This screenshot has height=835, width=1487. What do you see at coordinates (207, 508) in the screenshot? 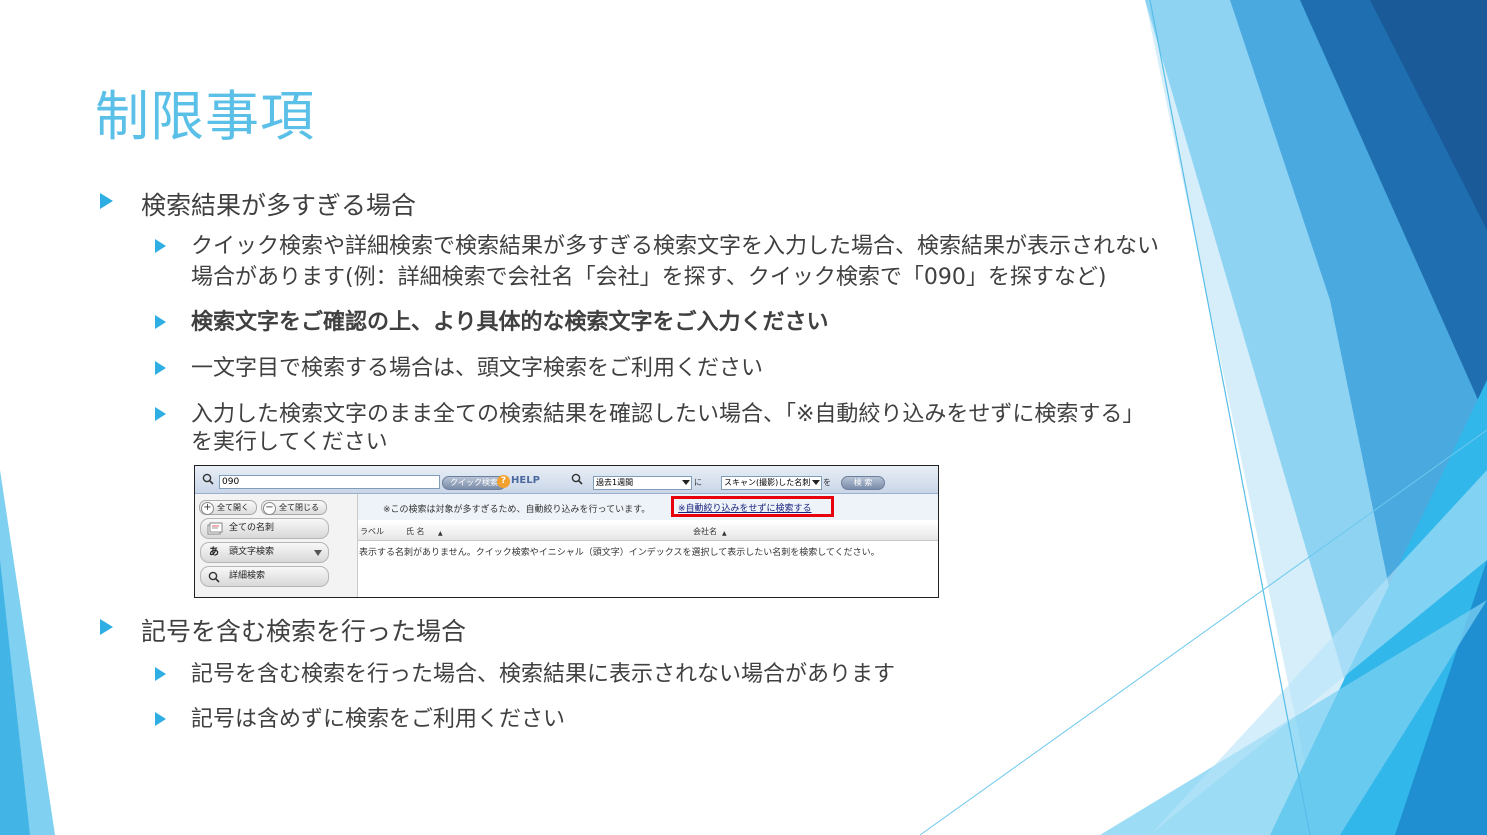
I see `plus-icon: +` at bounding box center [207, 508].